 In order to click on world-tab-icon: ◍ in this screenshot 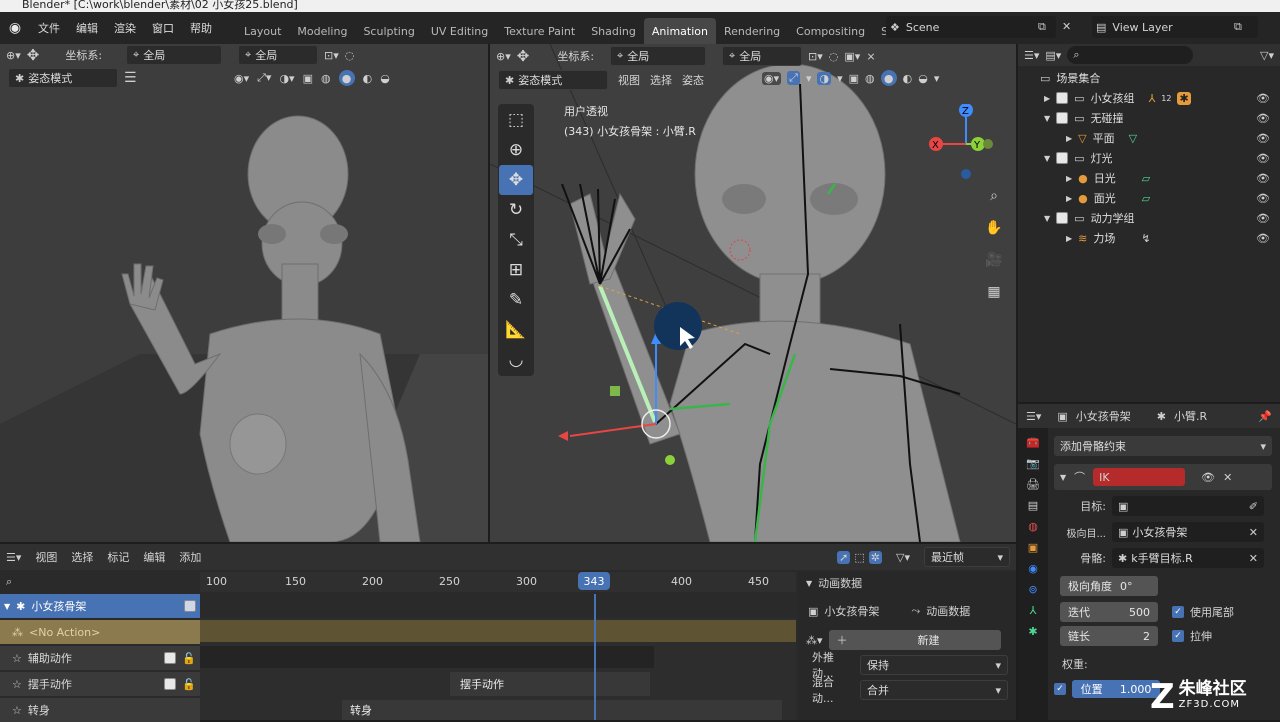, I will do `click(1033, 526)`.